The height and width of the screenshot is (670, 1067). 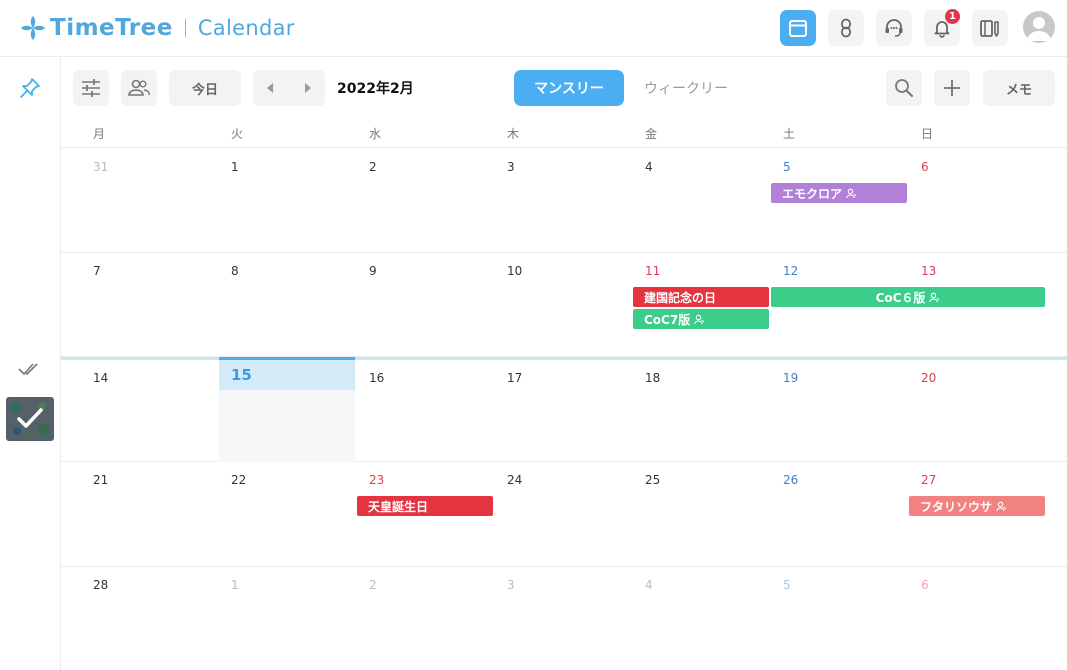 I want to click on day-cell: 7, so click(x=97, y=271).